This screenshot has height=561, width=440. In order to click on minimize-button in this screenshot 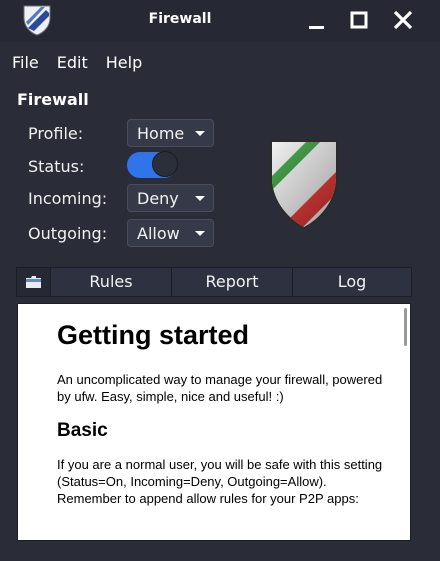, I will do `click(317, 21)`.